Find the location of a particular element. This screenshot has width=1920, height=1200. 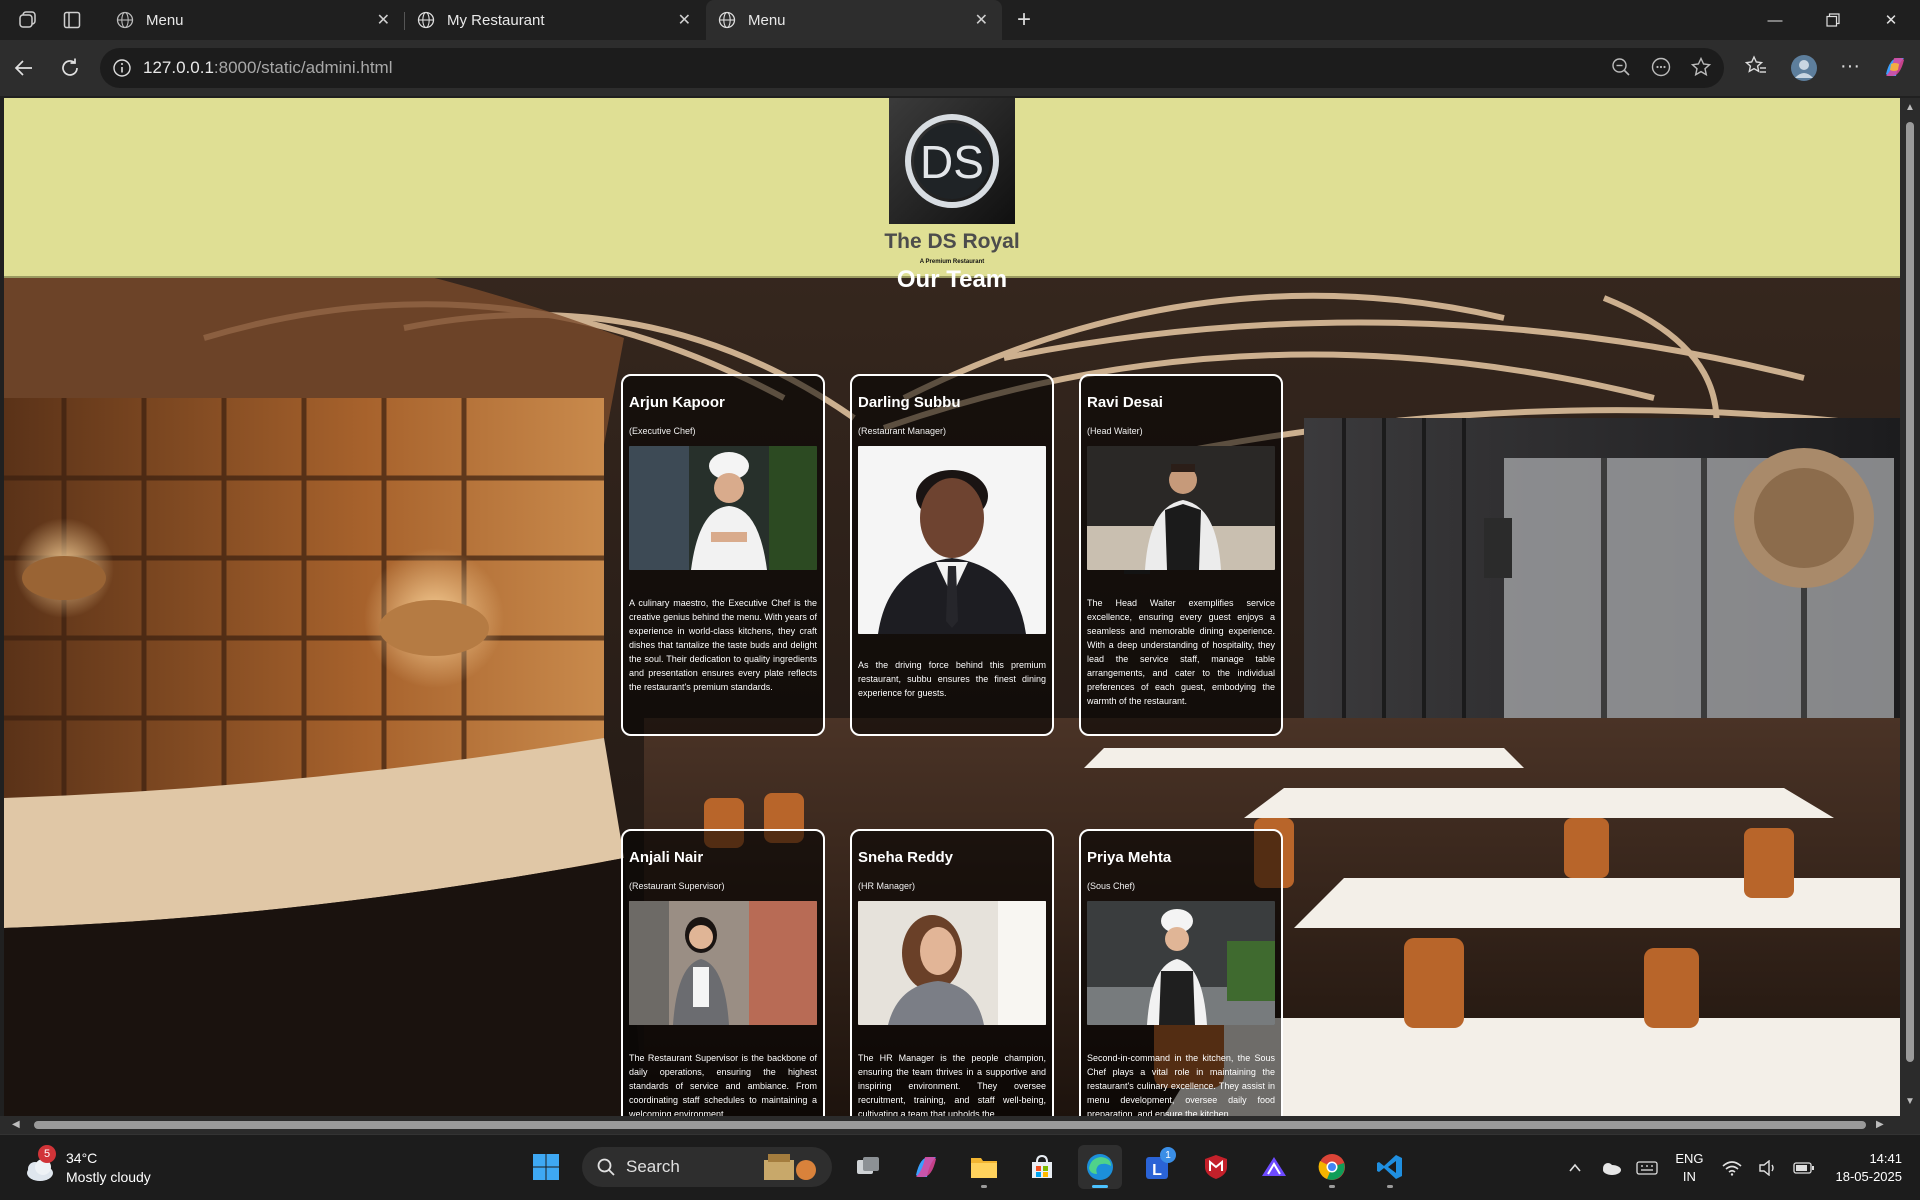

vertical-scrollbar: ▲ ▼ is located at coordinates (1910, 607).